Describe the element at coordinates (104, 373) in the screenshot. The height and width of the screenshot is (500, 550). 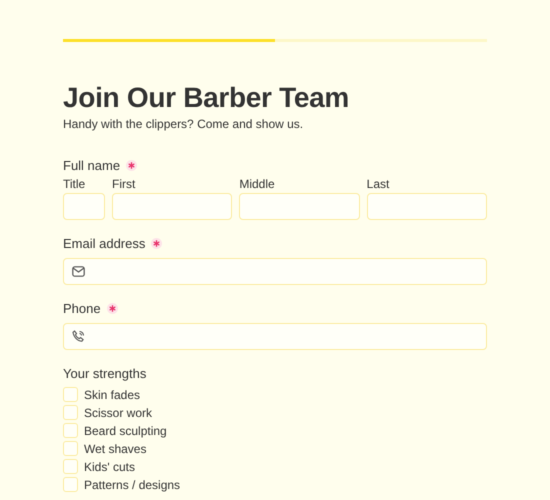
I see `field-label: Your strengths` at that location.